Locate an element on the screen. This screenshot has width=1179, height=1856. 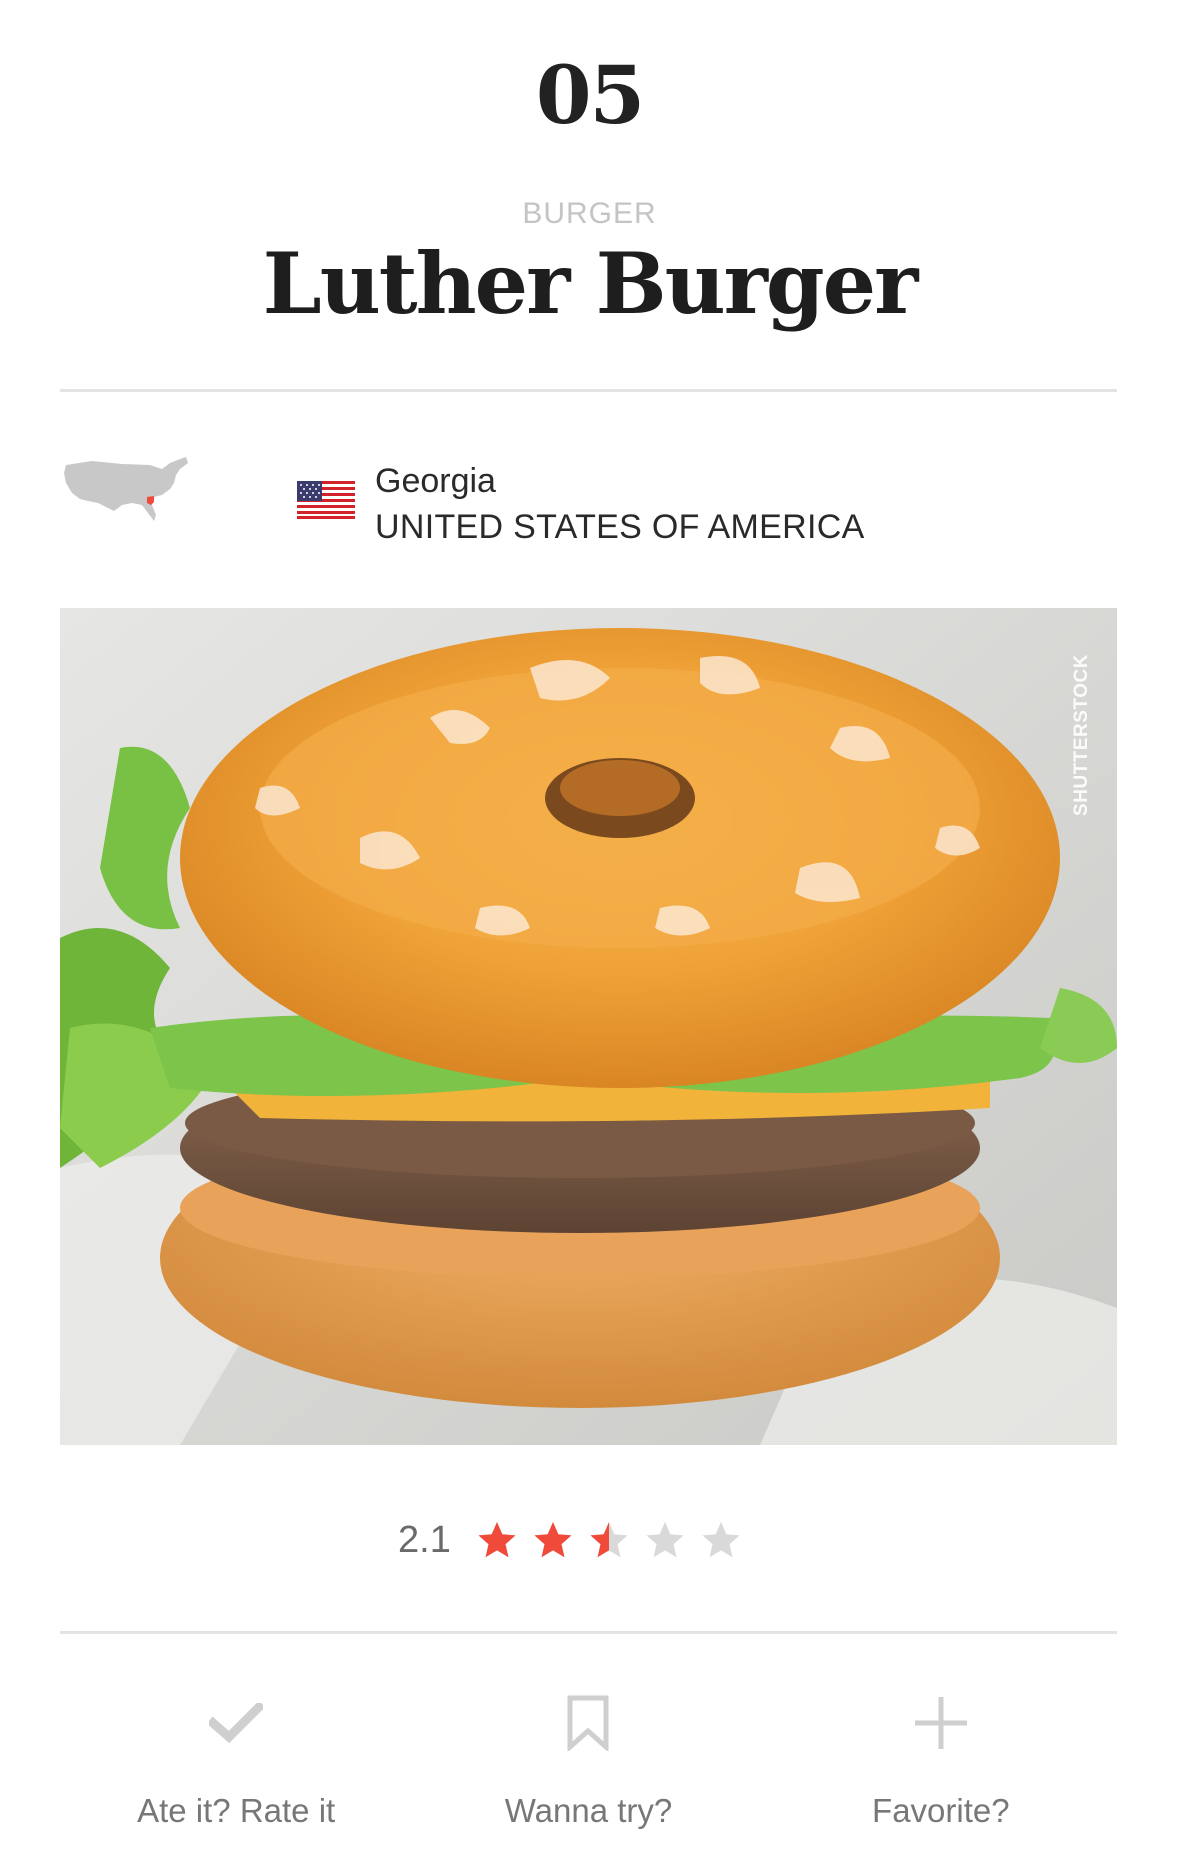
divider-top is located at coordinates (588, 390).